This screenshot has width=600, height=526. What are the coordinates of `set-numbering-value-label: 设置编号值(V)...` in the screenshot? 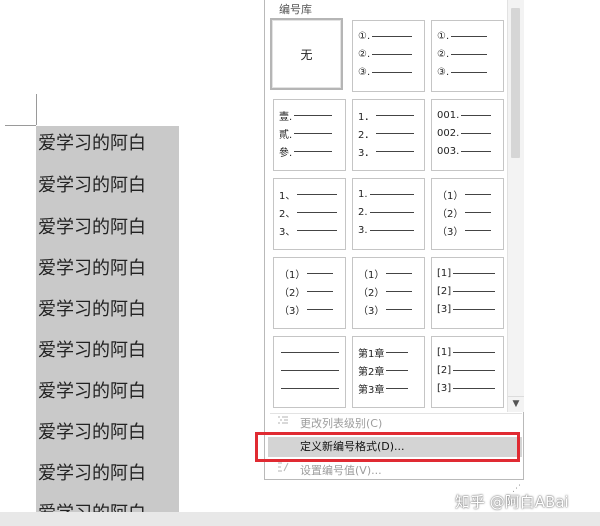 It's located at (341, 470).